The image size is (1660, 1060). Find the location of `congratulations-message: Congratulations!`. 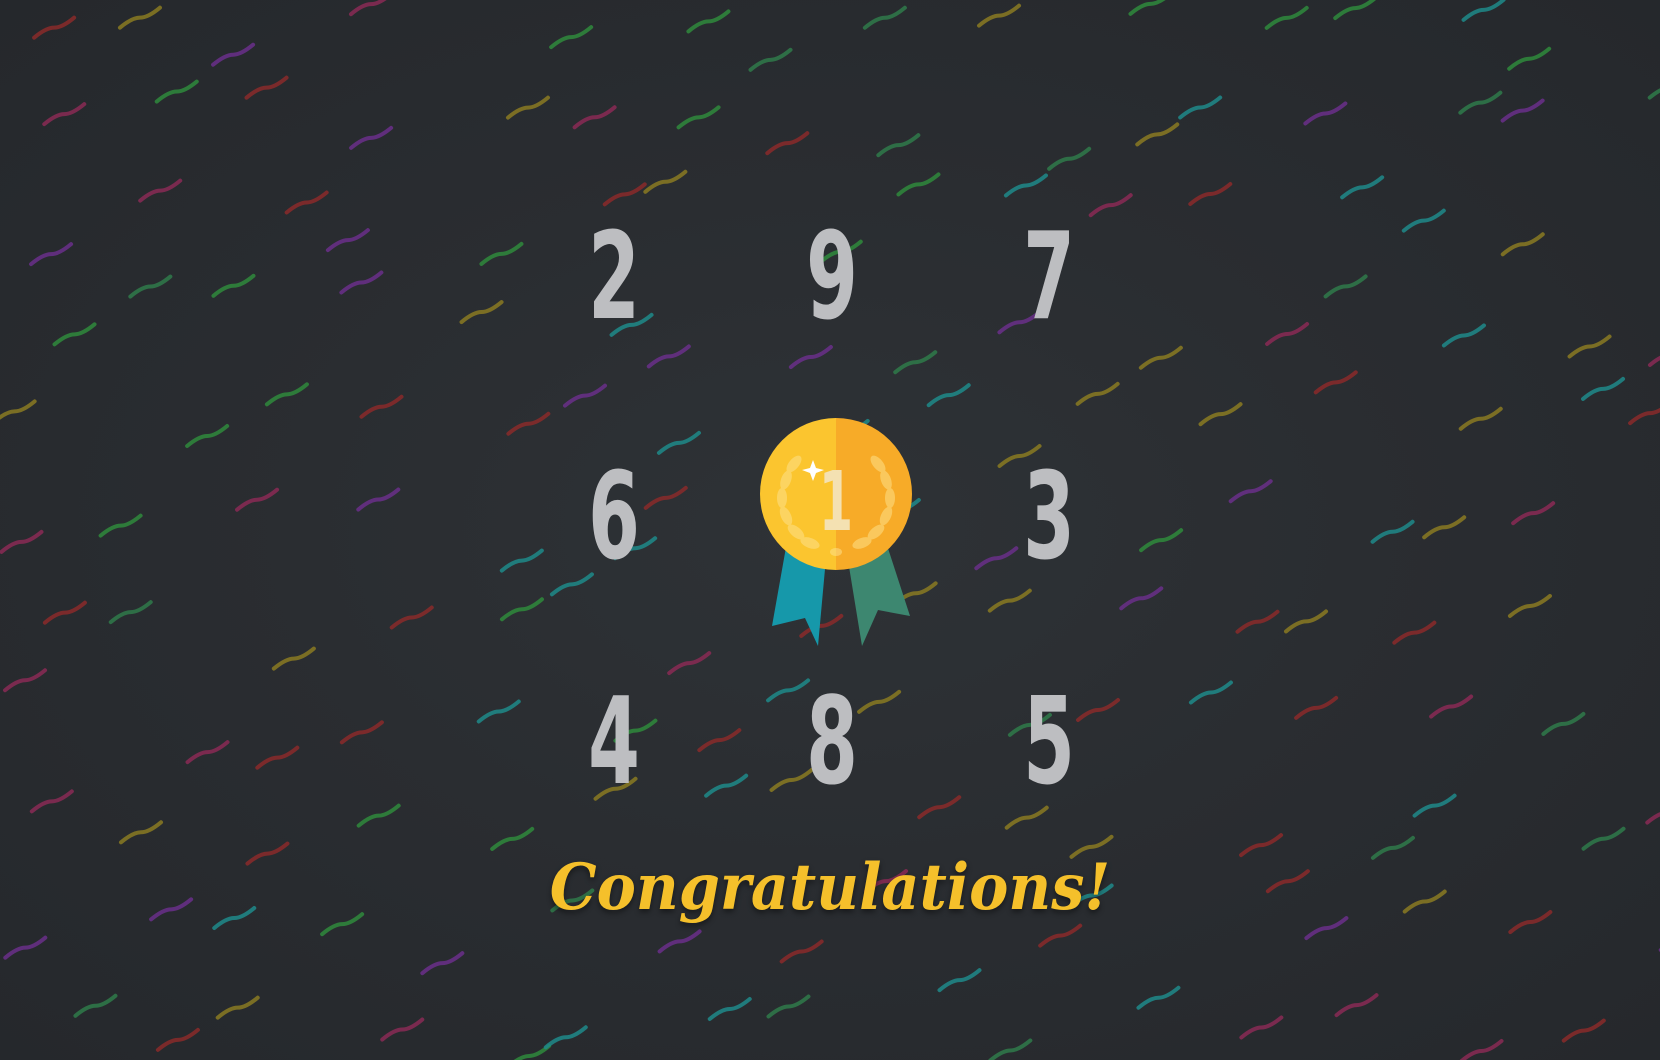

congratulations-message: Congratulations! is located at coordinates (830, 887).